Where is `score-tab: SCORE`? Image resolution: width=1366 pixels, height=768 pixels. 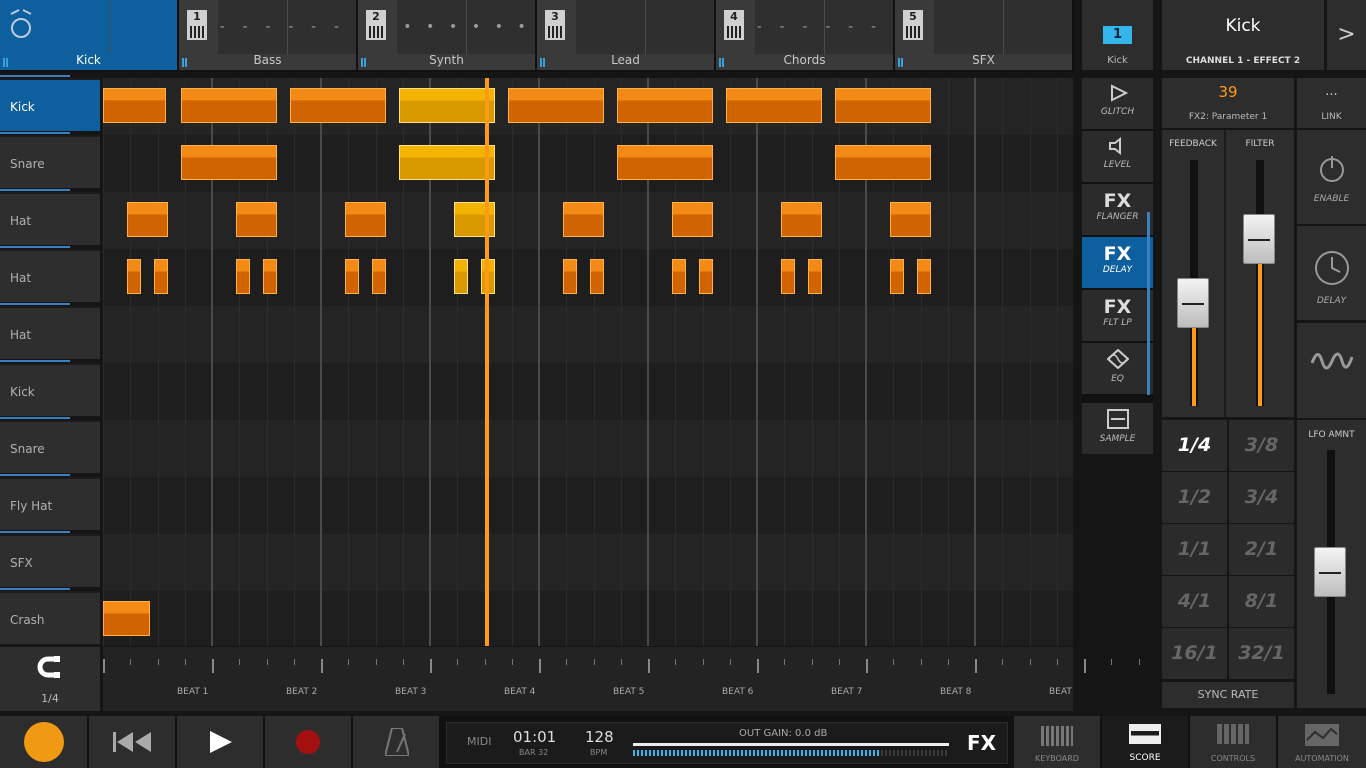 score-tab: SCORE is located at coordinates (1145, 742).